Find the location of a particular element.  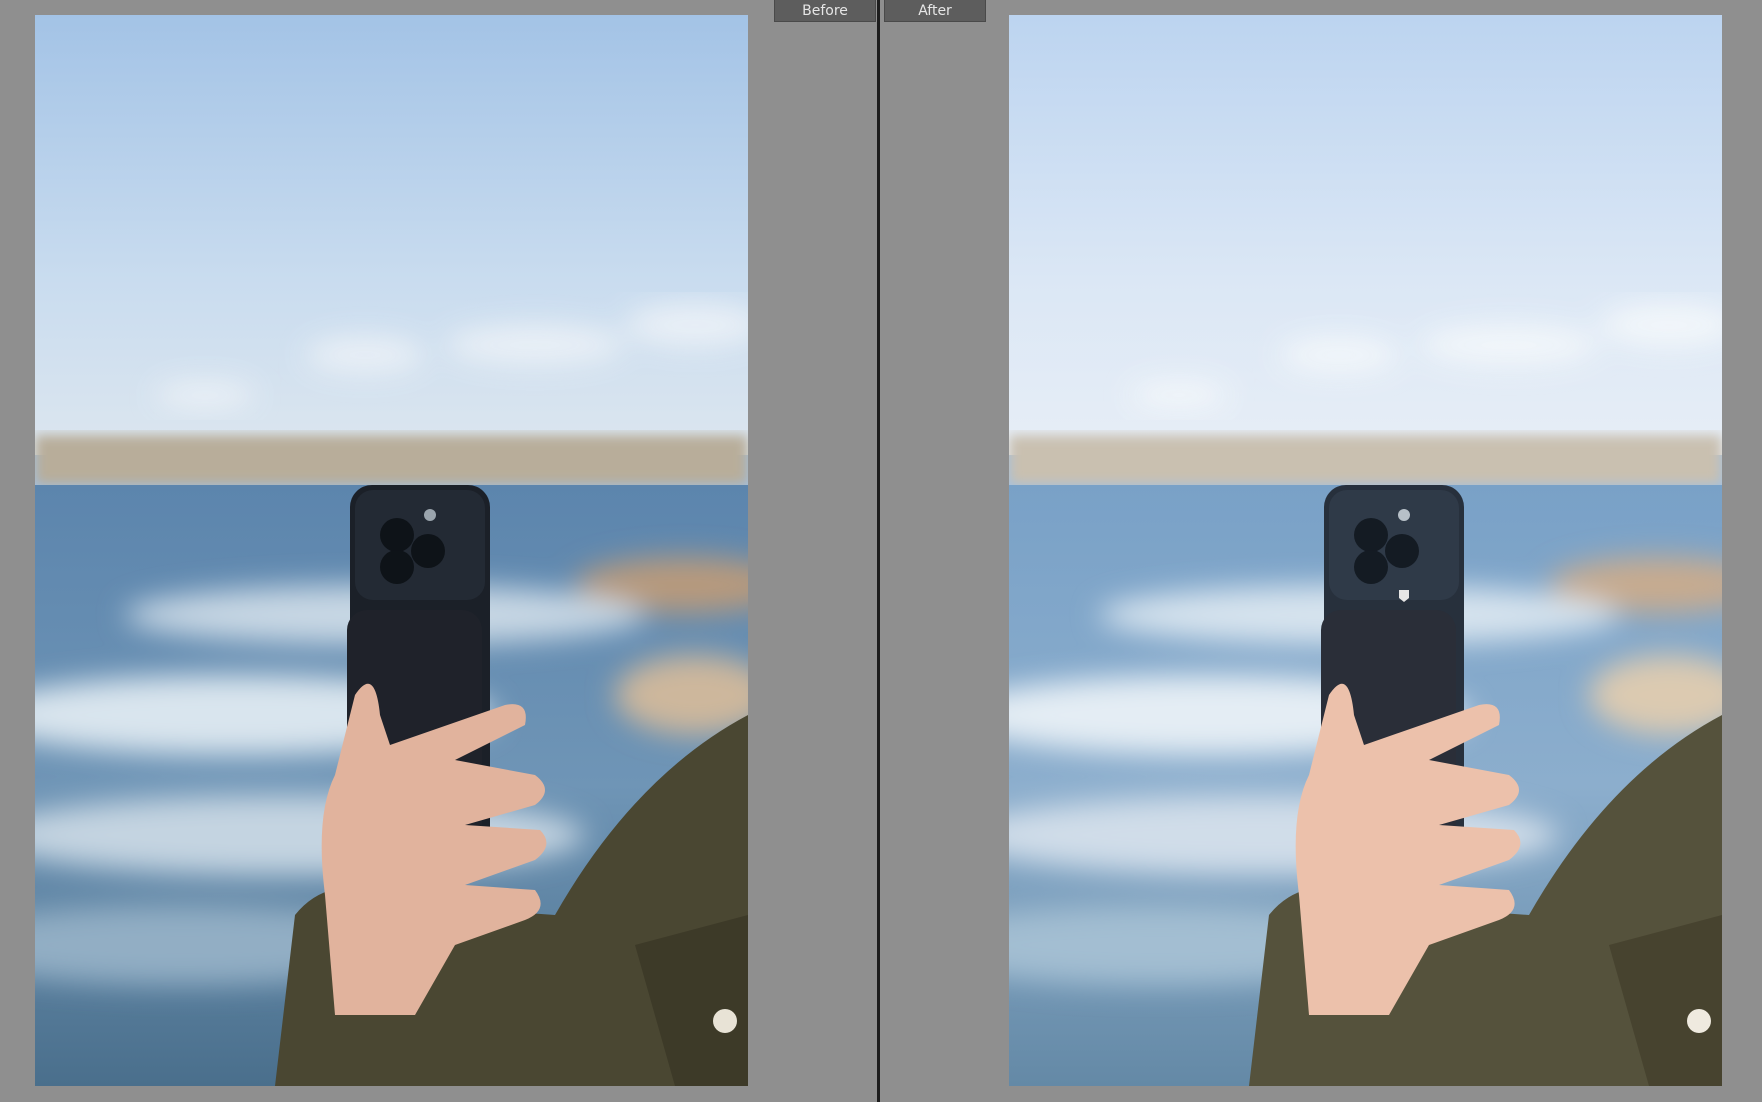

before-label: Before is located at coordinates (825, 11).